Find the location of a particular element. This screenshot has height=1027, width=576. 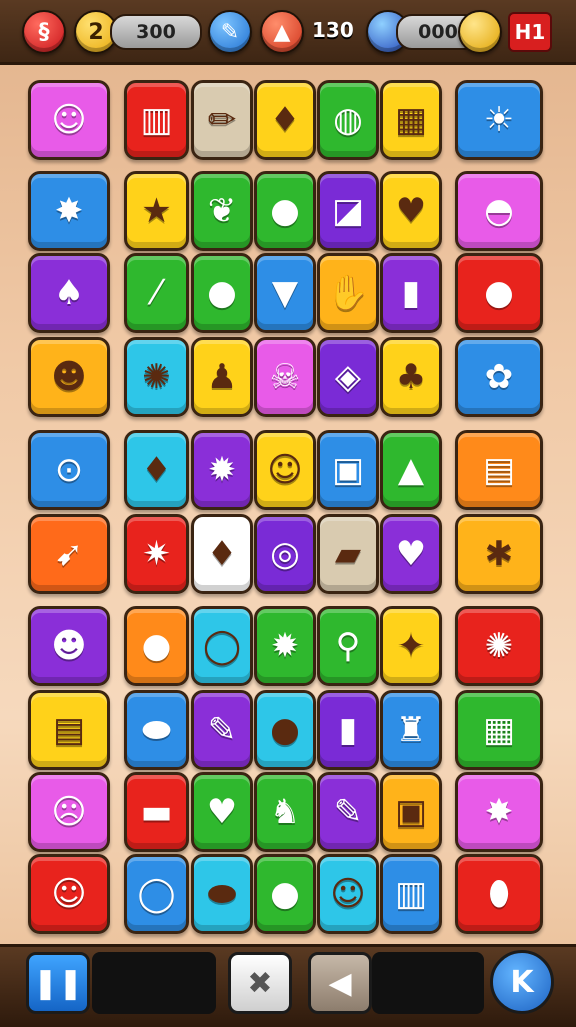

tile-film-strip: ▦ is located at coordinates (499, 730).